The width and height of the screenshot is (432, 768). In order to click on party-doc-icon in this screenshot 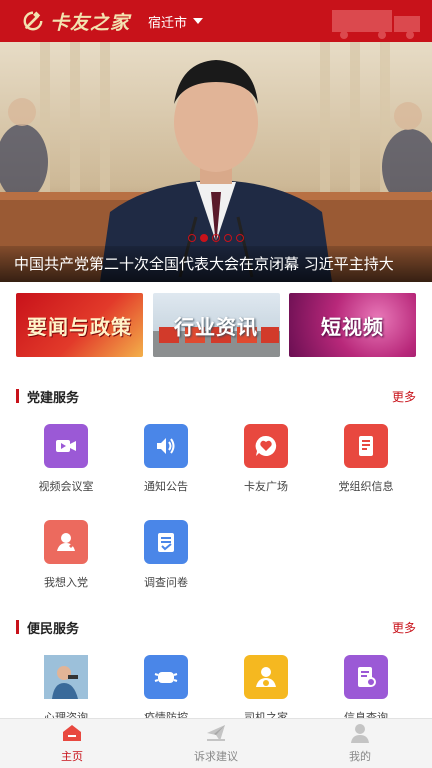, I will do `click(366, 446)`.